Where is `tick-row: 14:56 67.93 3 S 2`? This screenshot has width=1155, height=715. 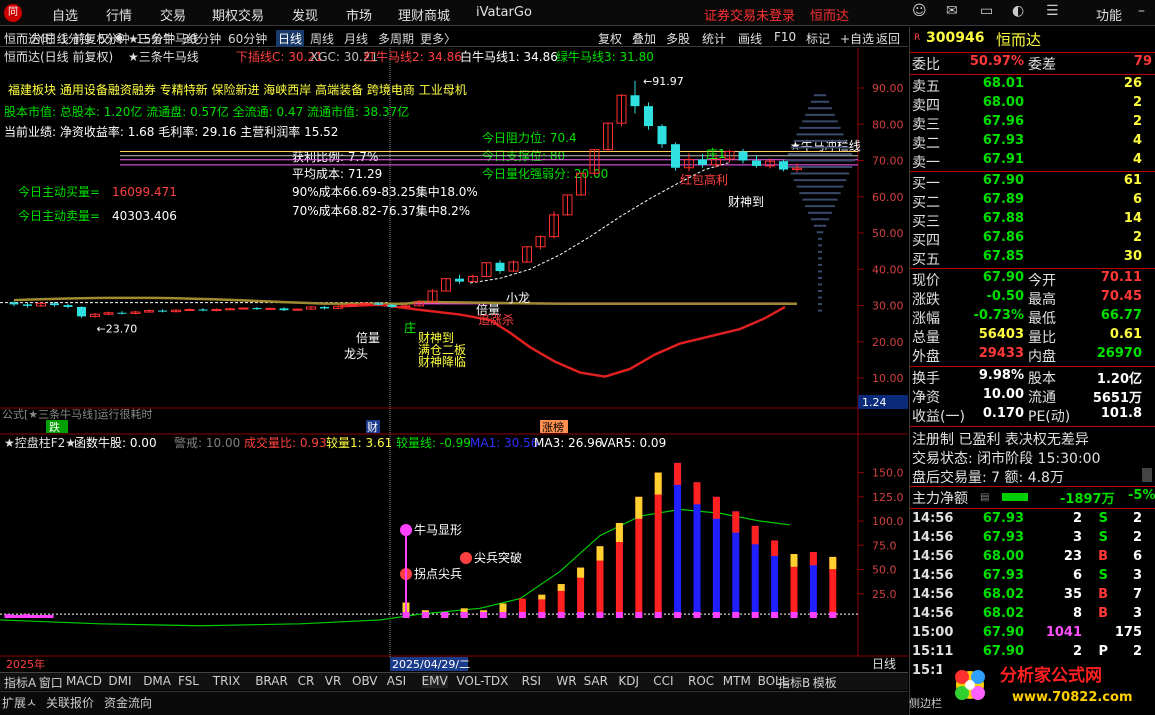 tick-row: 14:56 67.93 3 S 2 is located at coordinates (1032, 539).